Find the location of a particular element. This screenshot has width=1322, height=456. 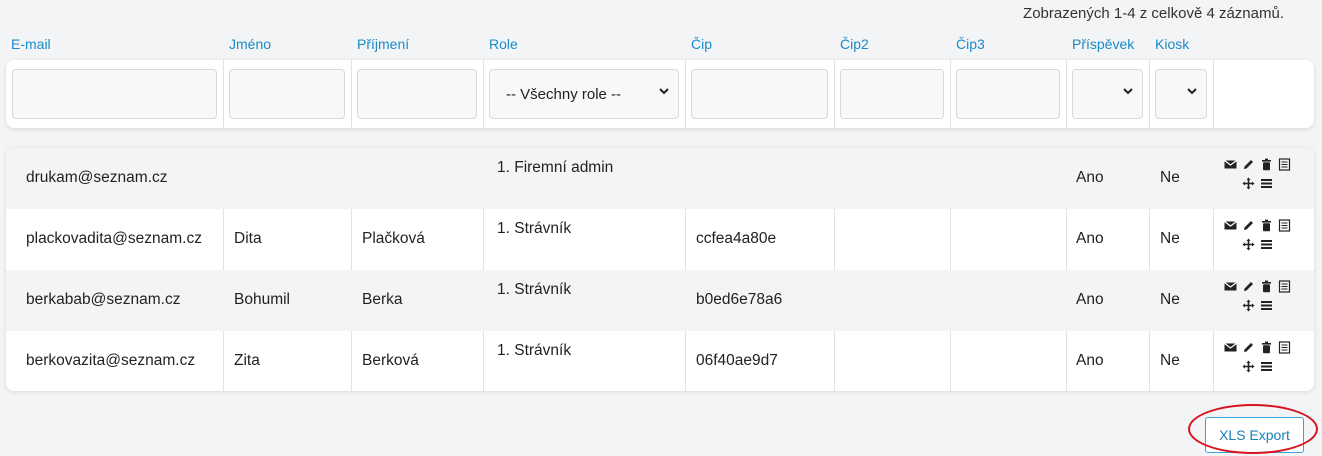

table-row: drukam@seznam.cz 1. Firemní admin Ano Ne is located at coordinates (660, 178).